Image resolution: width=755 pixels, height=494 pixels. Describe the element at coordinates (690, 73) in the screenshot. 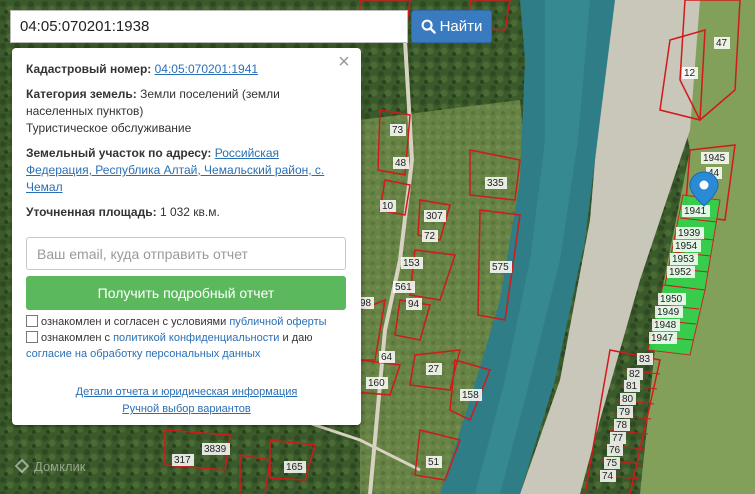

I see `parcel-number-label: 12` at that location.